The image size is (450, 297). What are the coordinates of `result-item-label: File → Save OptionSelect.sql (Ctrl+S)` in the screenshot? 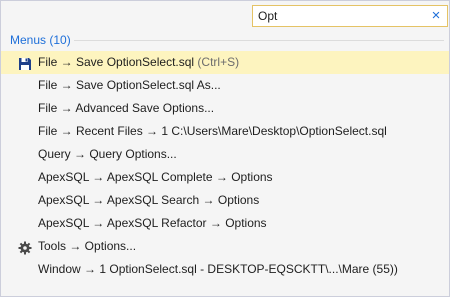 It's located at (139, 62).